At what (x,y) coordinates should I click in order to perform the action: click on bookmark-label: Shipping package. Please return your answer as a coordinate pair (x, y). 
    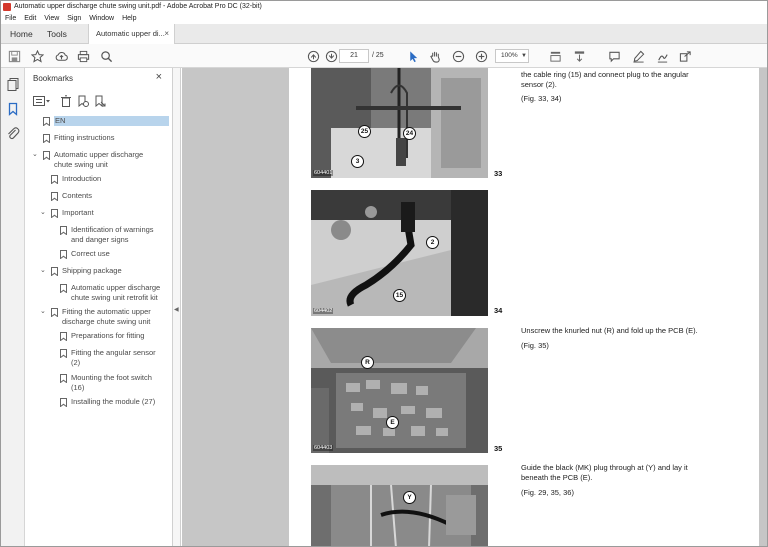
    Looking at the image, I should click on (92, 270).